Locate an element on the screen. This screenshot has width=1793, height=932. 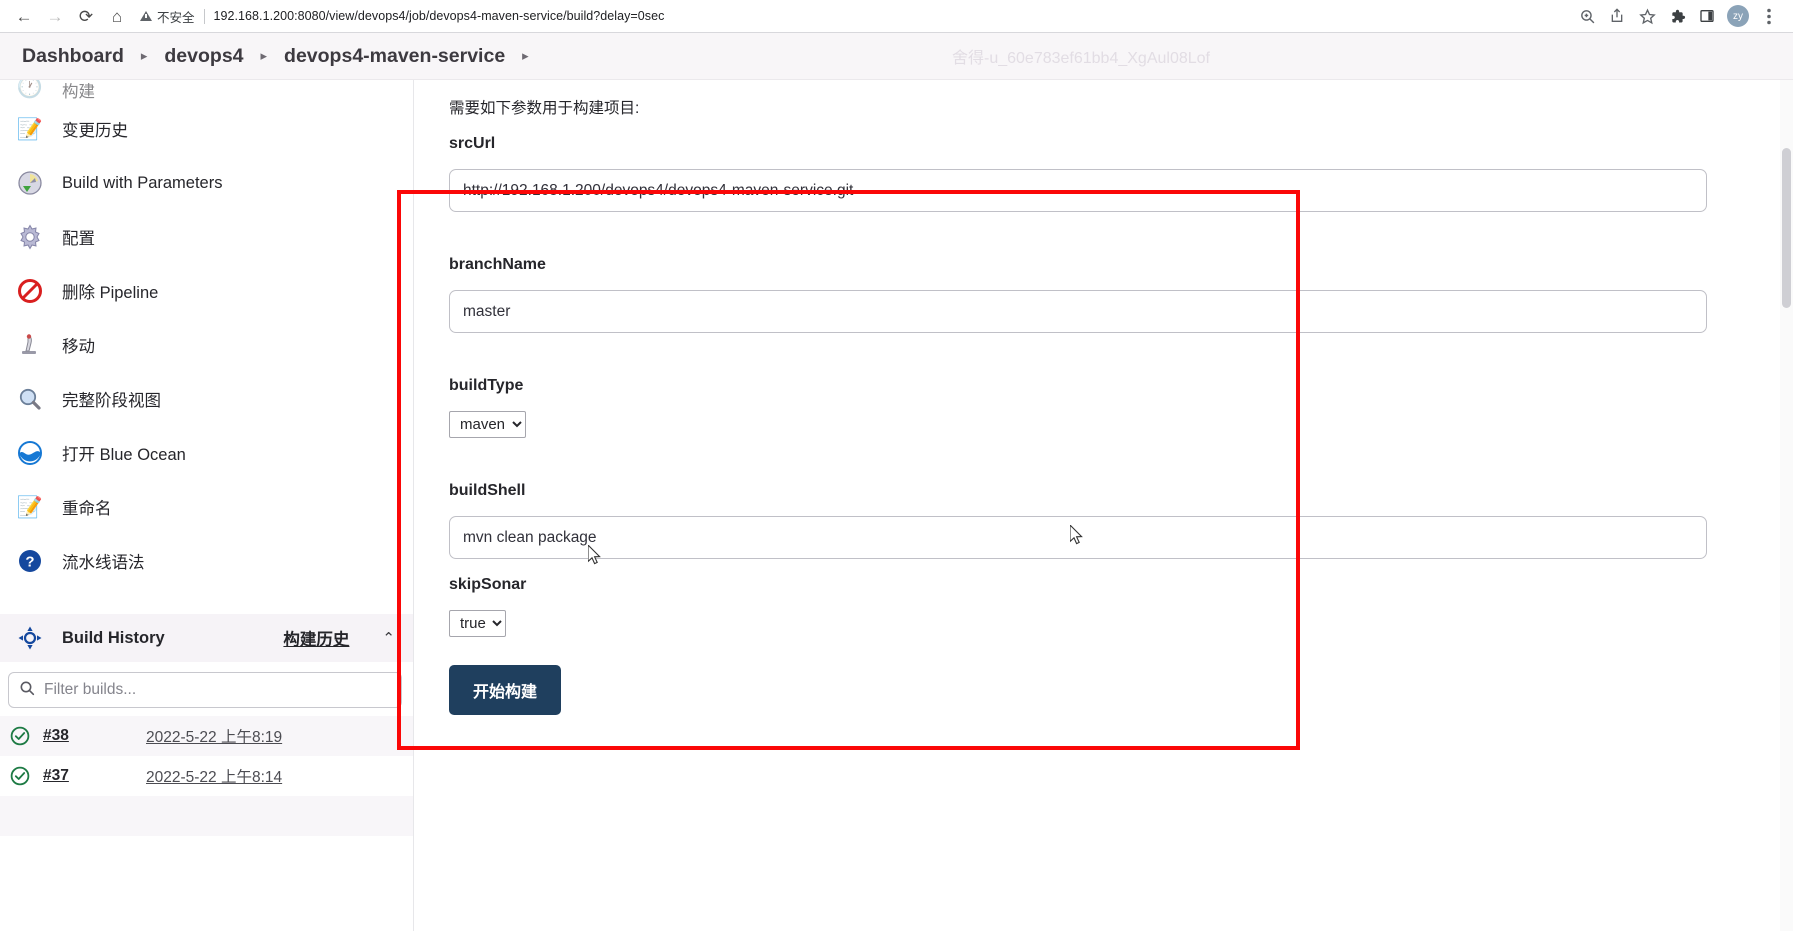
warning-triangle-icon is located at coordinates (146, 16).